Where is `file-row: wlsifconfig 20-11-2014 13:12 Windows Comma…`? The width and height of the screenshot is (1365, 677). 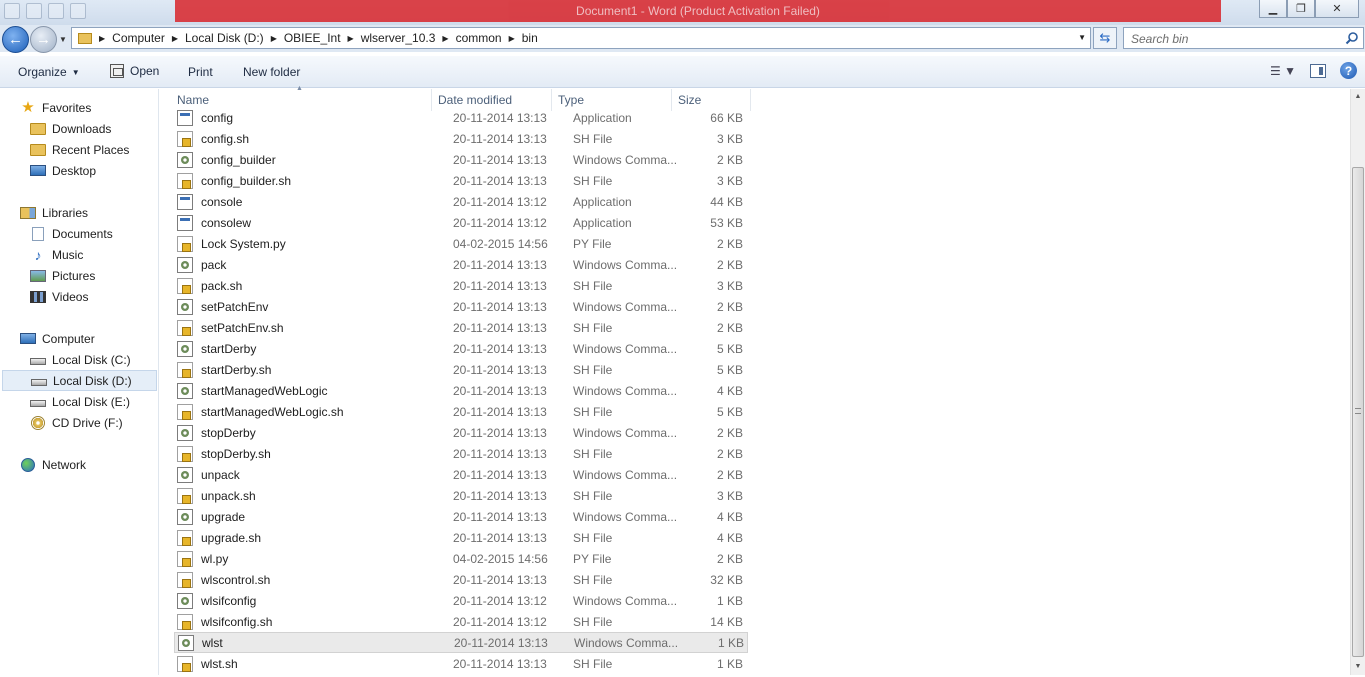 file-row: wlsifconfig 20-11-2014 13:12 Windows Comma… is located at coordinates (461, 600).